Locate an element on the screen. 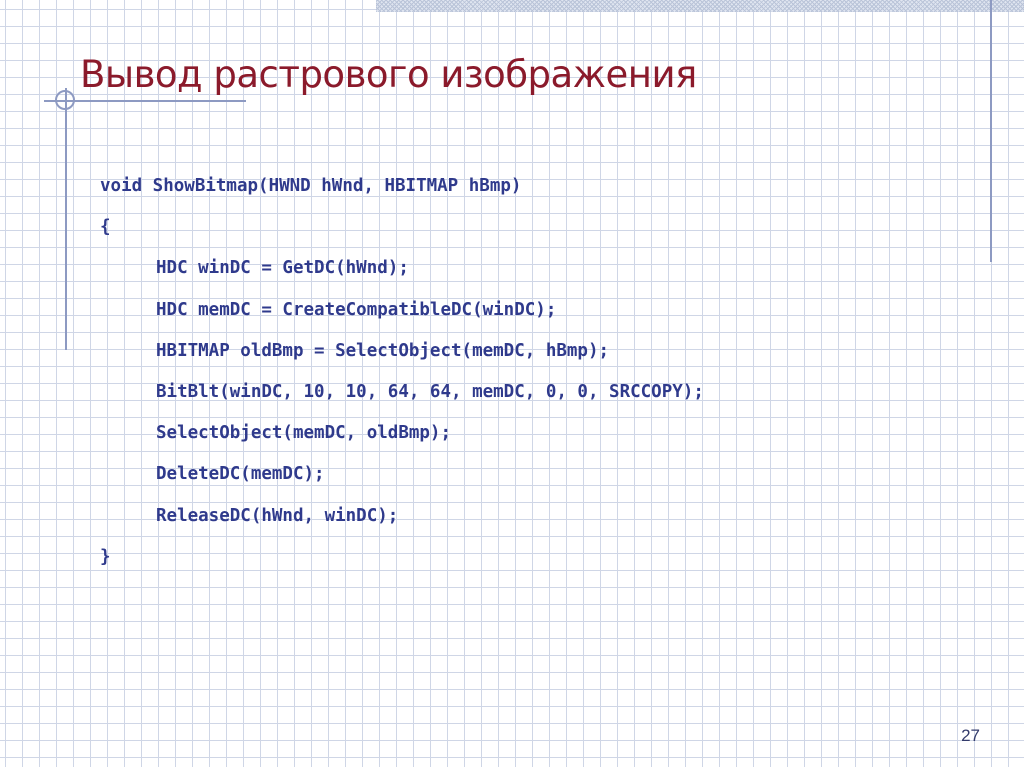 The height and width of the screenshot is (767, 1024). ring-ornament is located at coordinates (65, 100).